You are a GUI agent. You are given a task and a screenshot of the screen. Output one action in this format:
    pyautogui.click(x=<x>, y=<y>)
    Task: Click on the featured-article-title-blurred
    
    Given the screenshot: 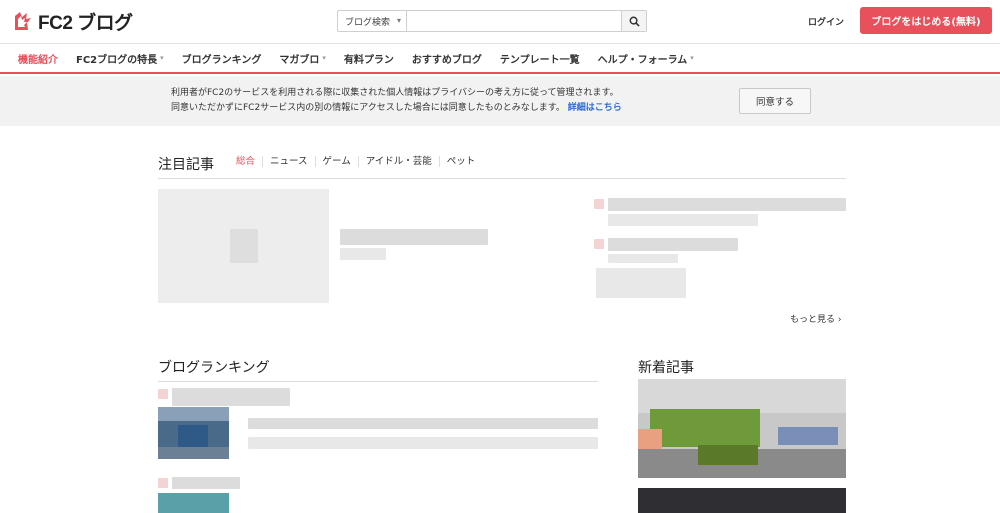 What is the action you would take?
    pyautogui.click(x=414, y=237)
    